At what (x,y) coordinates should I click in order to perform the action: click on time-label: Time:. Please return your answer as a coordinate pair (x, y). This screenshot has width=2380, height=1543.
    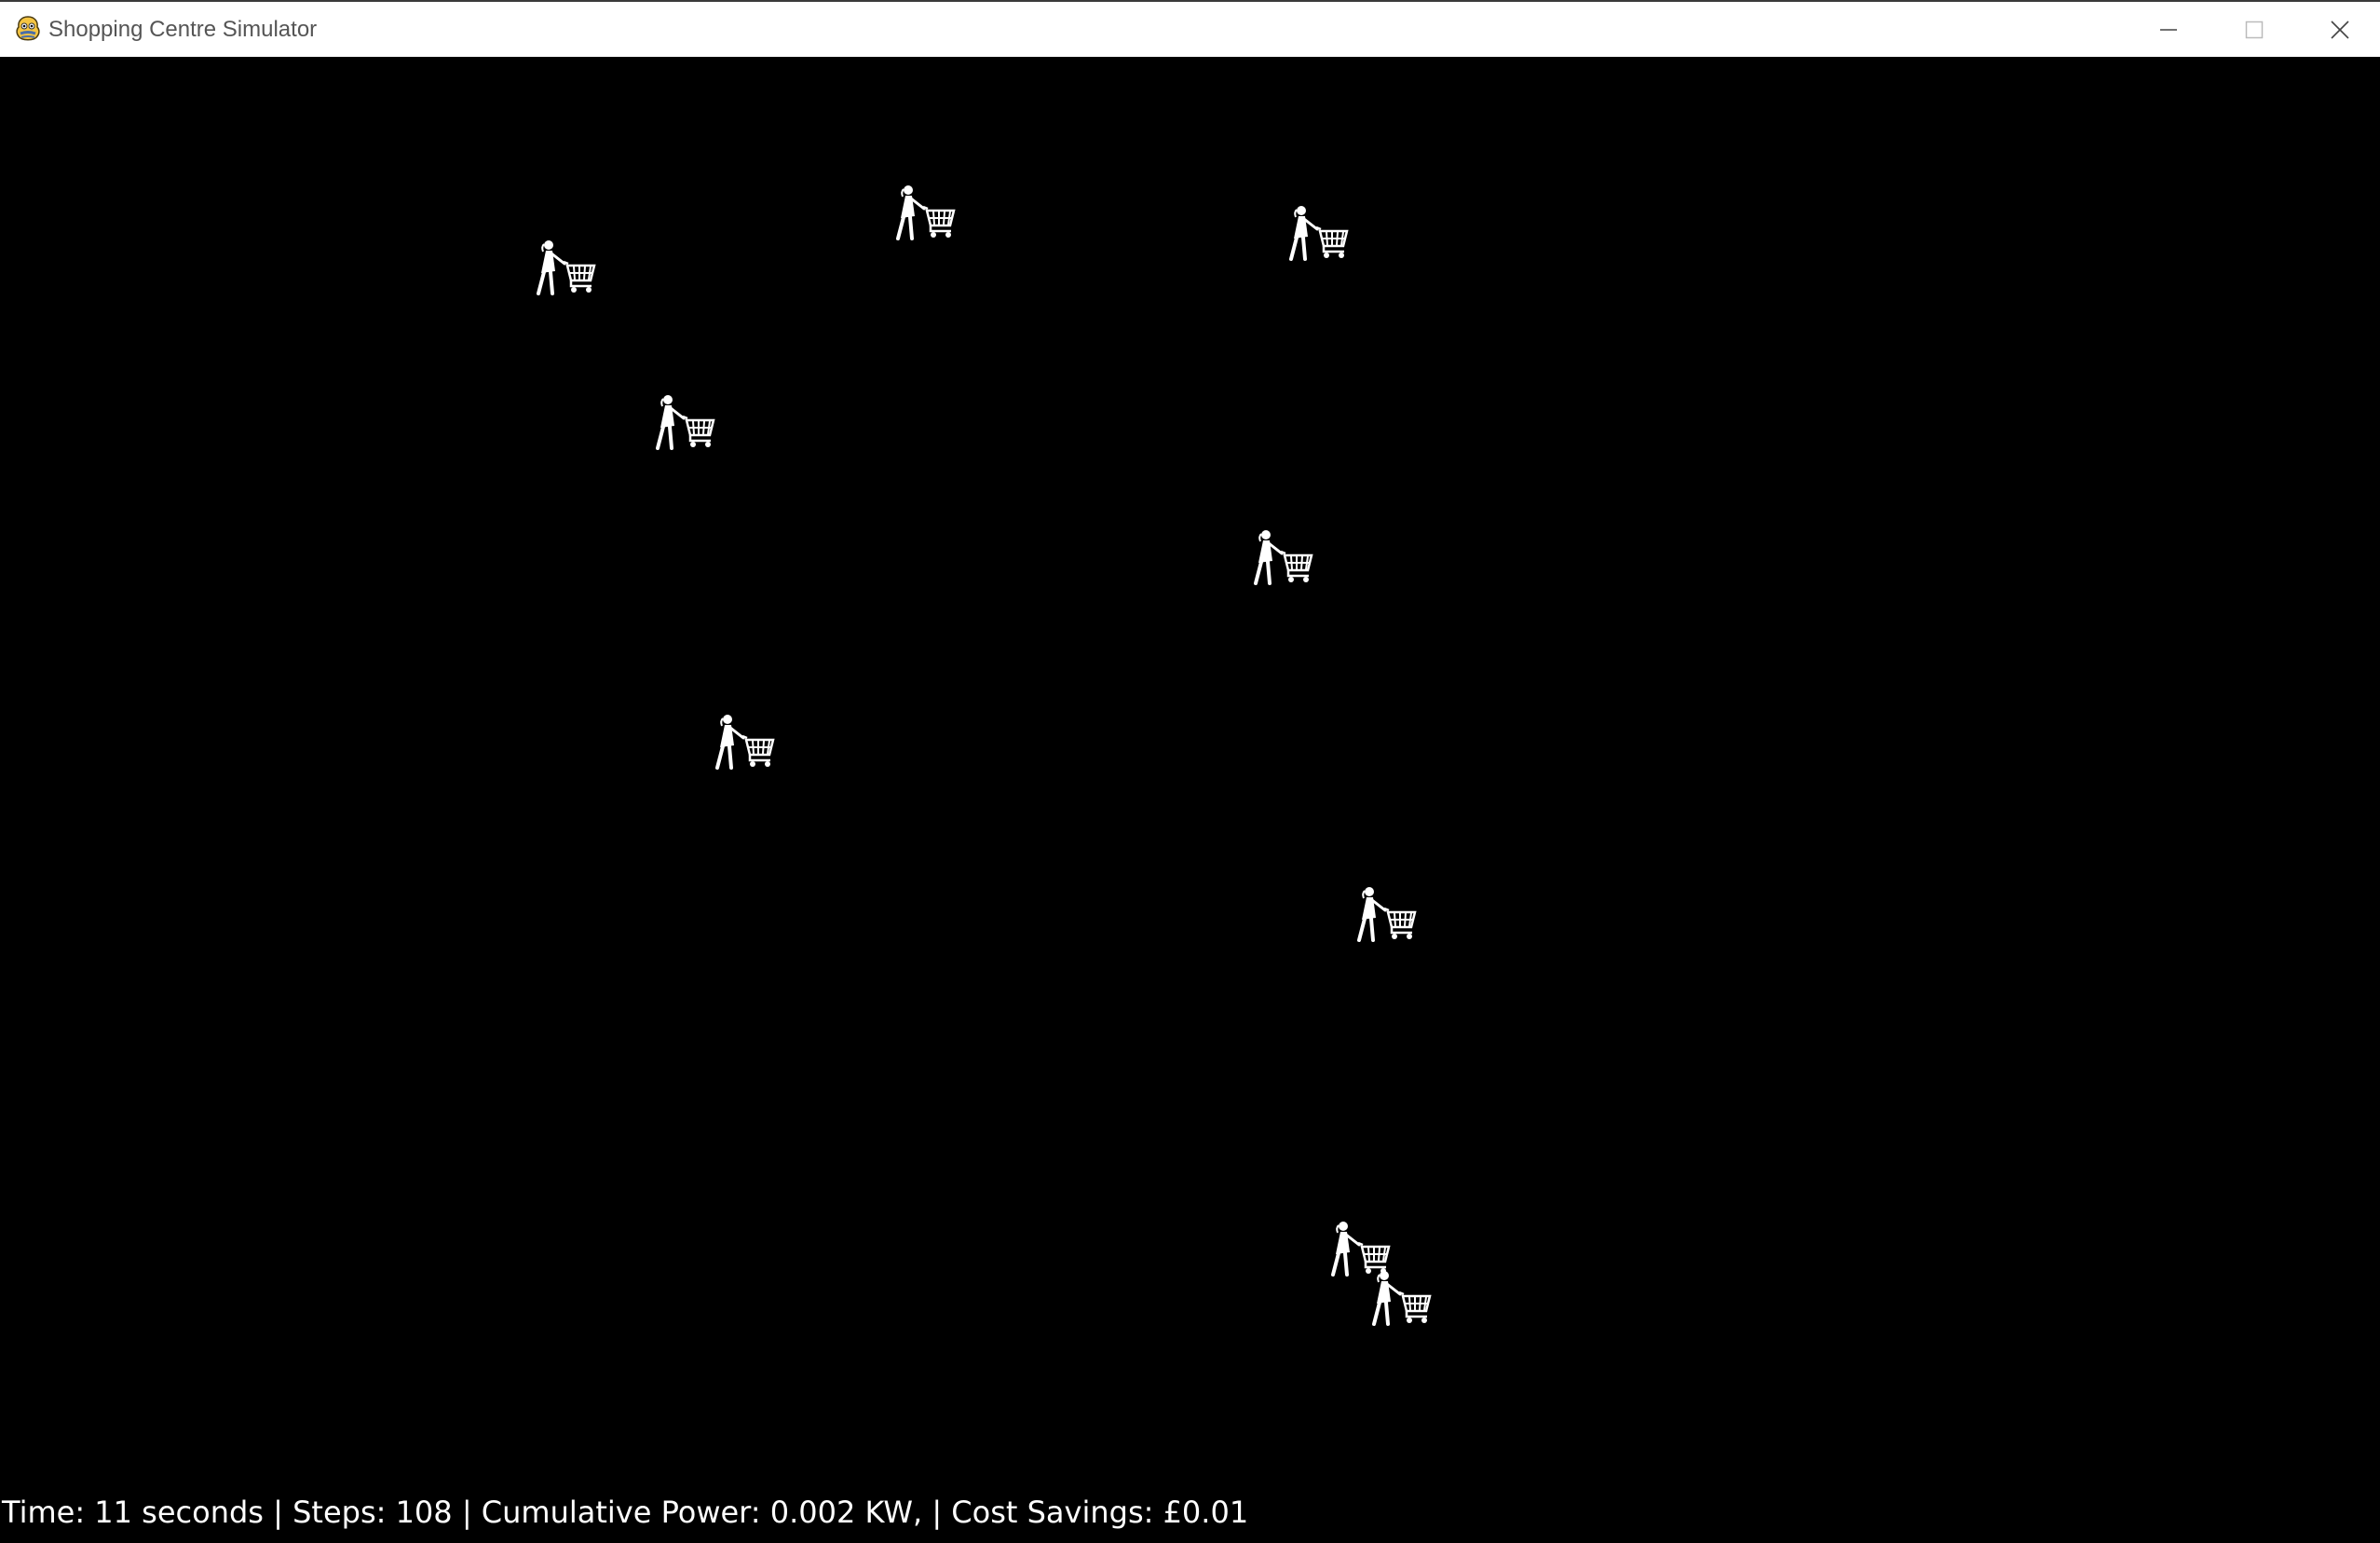
    Looking at the image, I should click on (44, 1513).